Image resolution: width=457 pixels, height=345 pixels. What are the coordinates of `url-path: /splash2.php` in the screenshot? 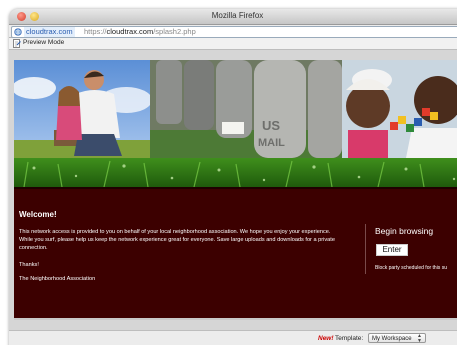 It's located at (174, 31).